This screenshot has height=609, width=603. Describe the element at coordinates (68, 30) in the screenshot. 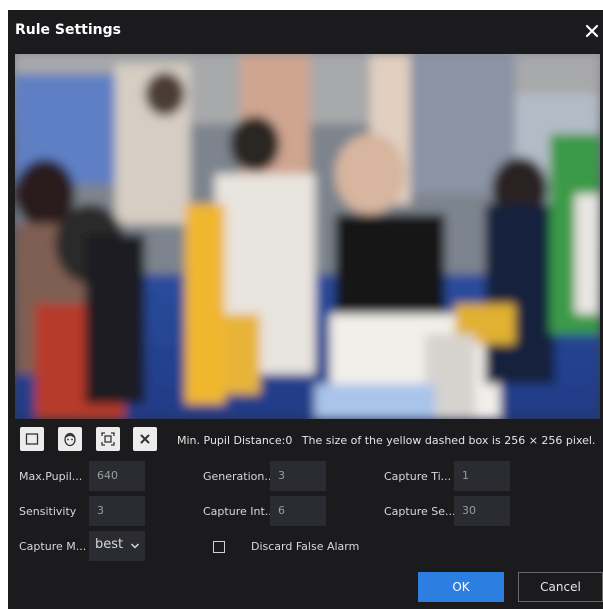

I see `dialog-title: Rule Settings` at that location.